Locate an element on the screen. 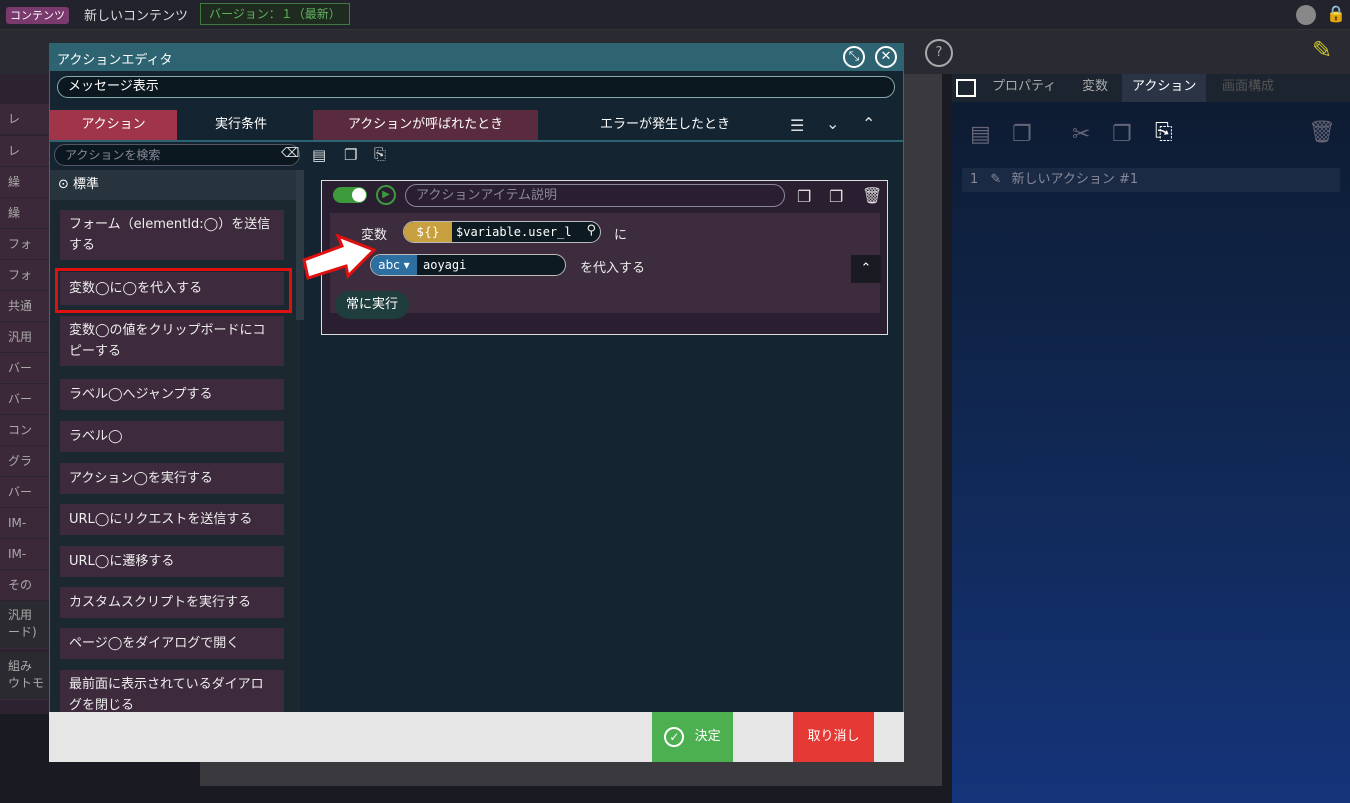 This screenshot has height=803, width=1350. palette-item: 組み ウトモ is located at coordinates (25, 676).